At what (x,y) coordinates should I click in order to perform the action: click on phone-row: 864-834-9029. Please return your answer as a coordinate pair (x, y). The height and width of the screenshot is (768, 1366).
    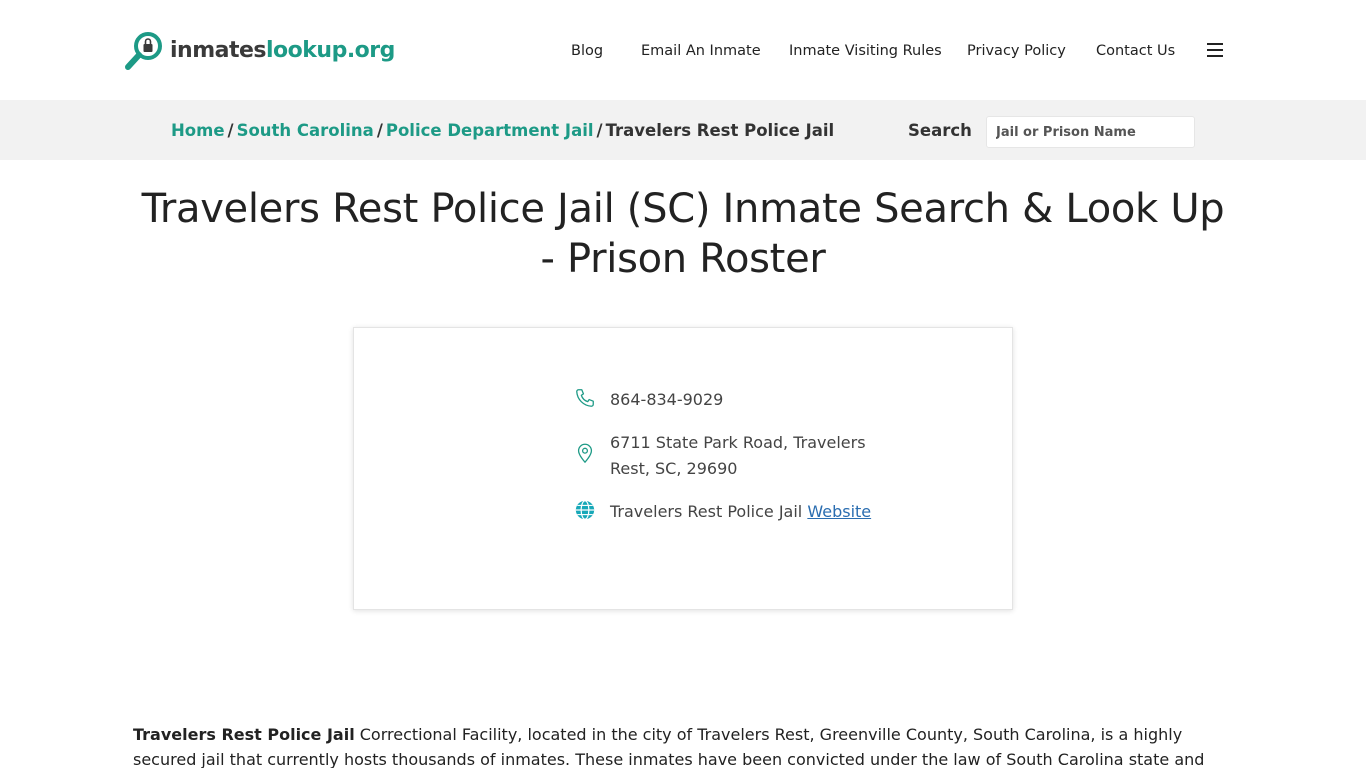
    Looking at the image, I should click on (648, 400).